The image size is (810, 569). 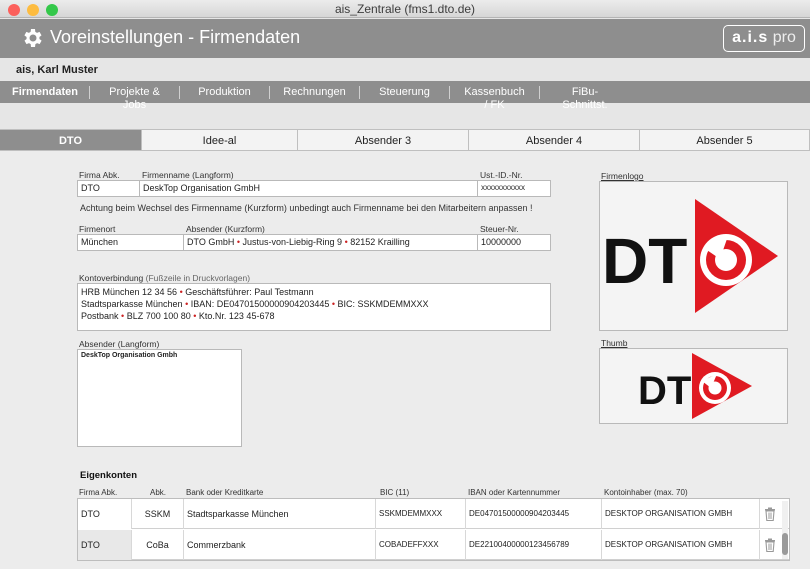 I want to click on dto-thumb-logo: DT, so click(x=695, y=386).